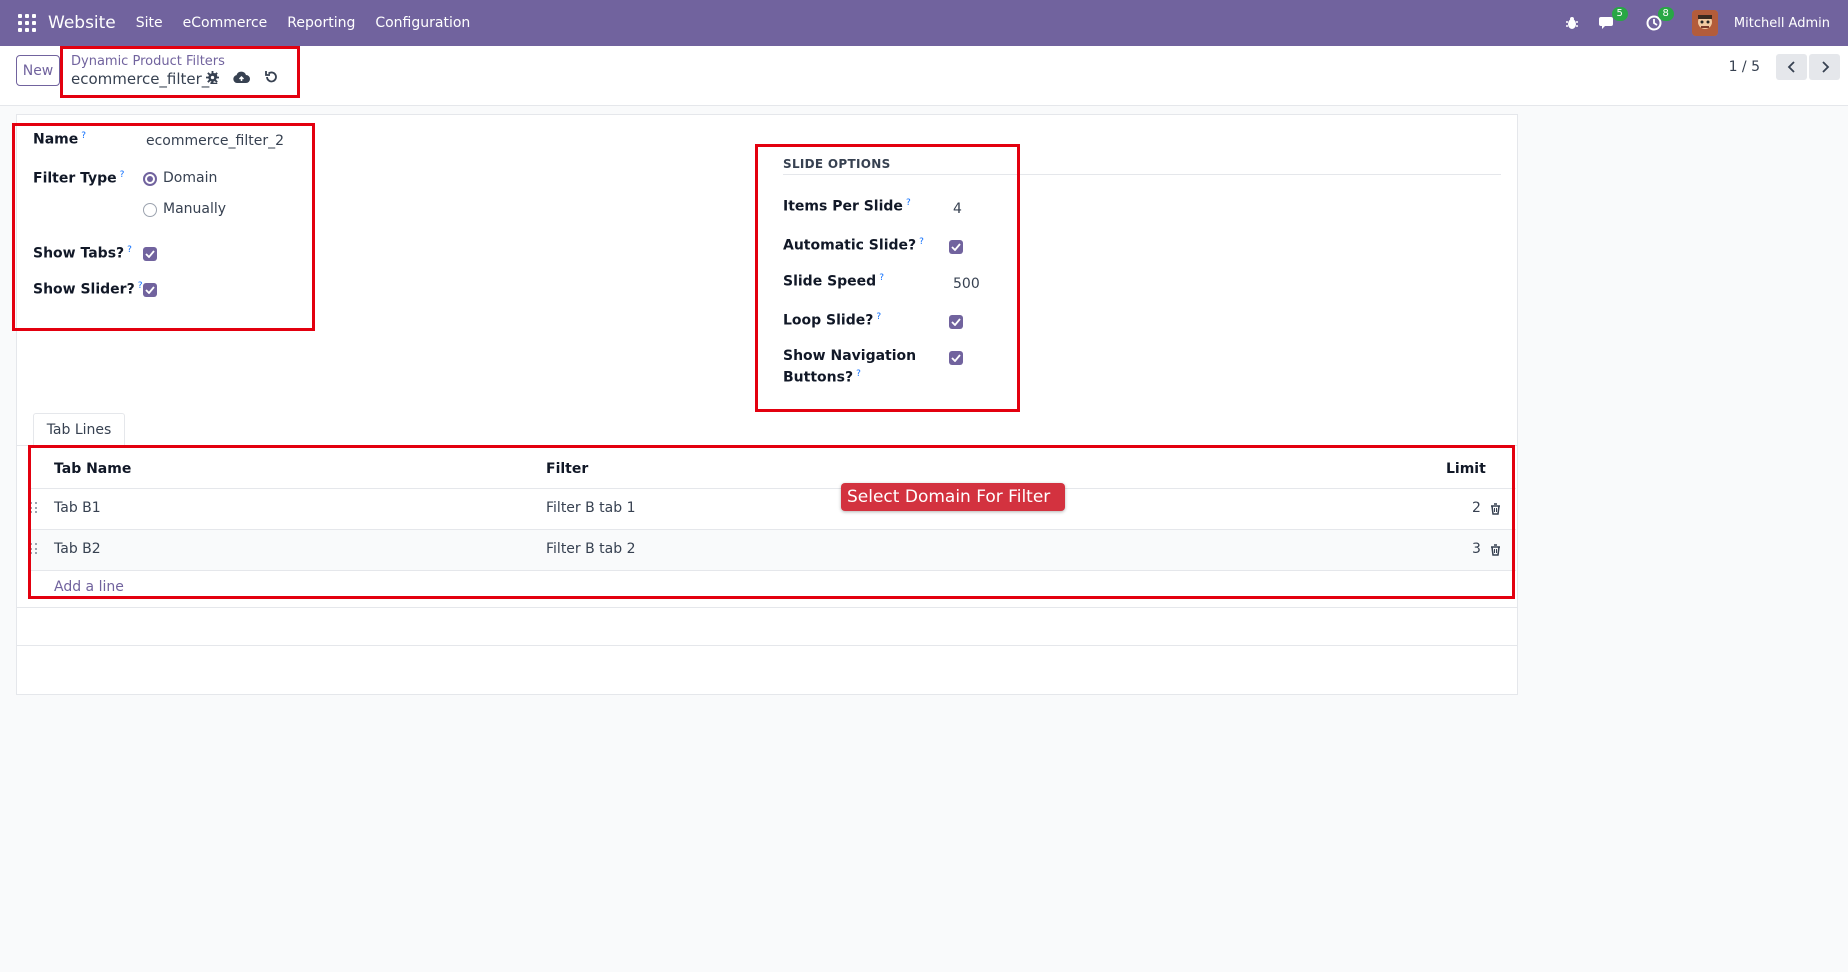  Describe the element at coordinates (145, 79) in the screenshot. I see `record-name: ecommerce_filter_2` at that location.